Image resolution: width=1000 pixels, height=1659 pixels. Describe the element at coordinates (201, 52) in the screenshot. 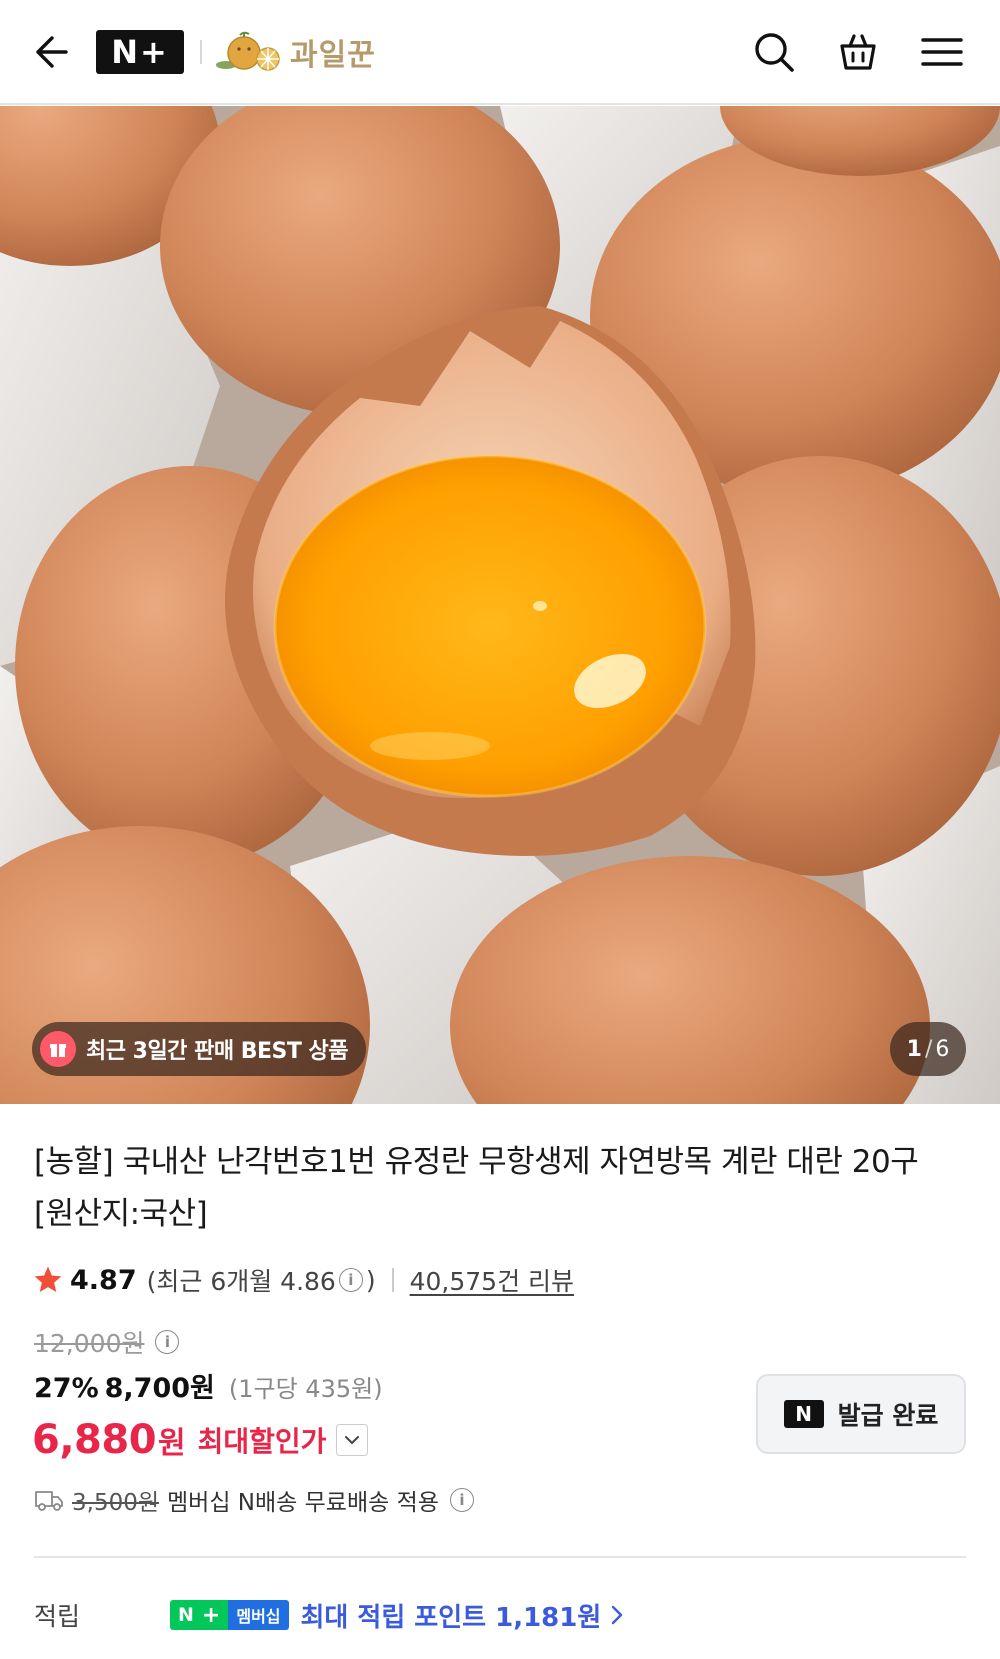

I see `header-divider` at that location.